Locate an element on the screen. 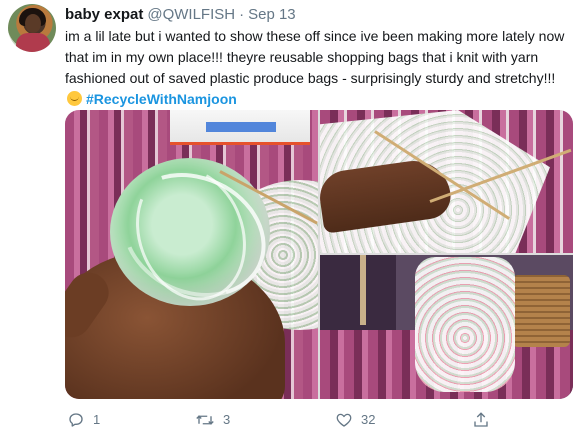  hashtag-link: #RecycleWithNamjoon is located at coordinates (161, 99).